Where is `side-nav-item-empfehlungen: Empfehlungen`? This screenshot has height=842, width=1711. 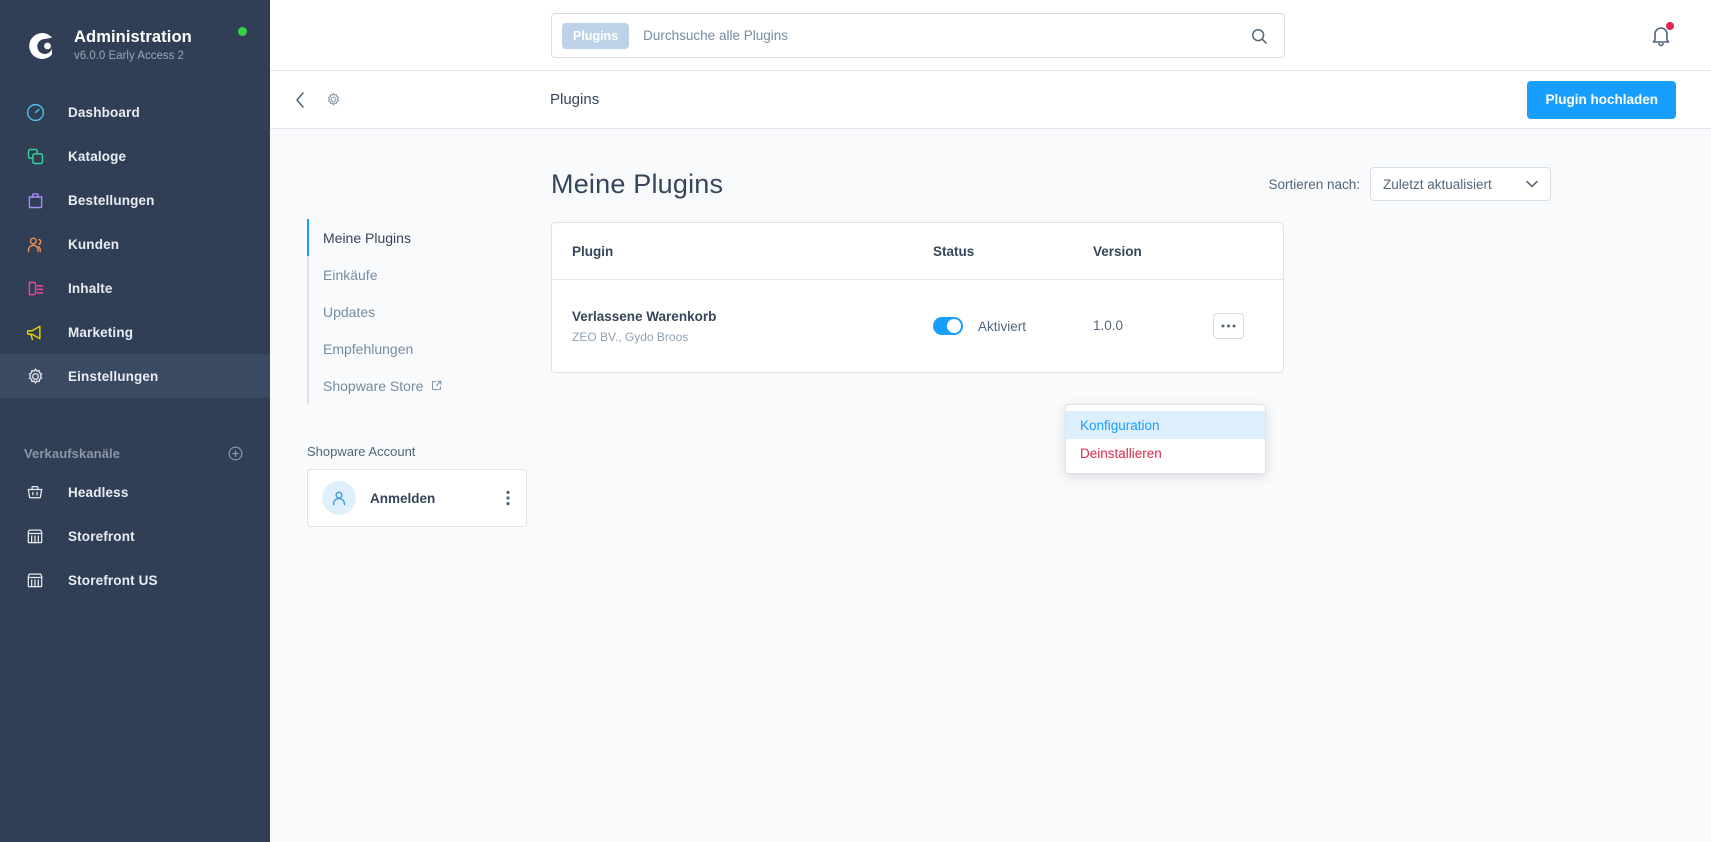
side-nav-item-empfehlungen: Empfehlungen is located at coordinates (423, 348).